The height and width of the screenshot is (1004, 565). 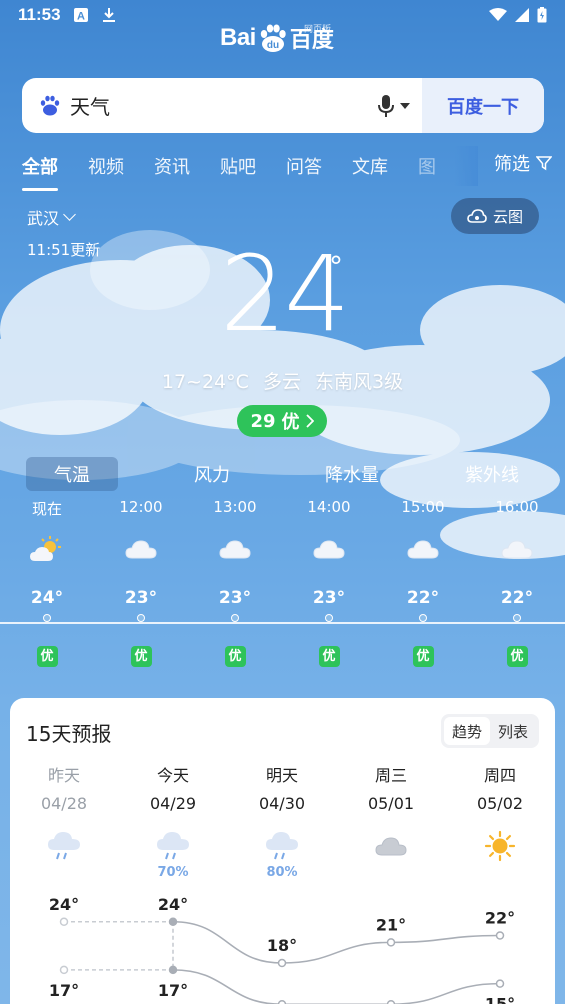 What do you see at coordinates (238, 37) in the screenshot?
I see `logo-text-bai: Bai` at bounding box center [238, 37].